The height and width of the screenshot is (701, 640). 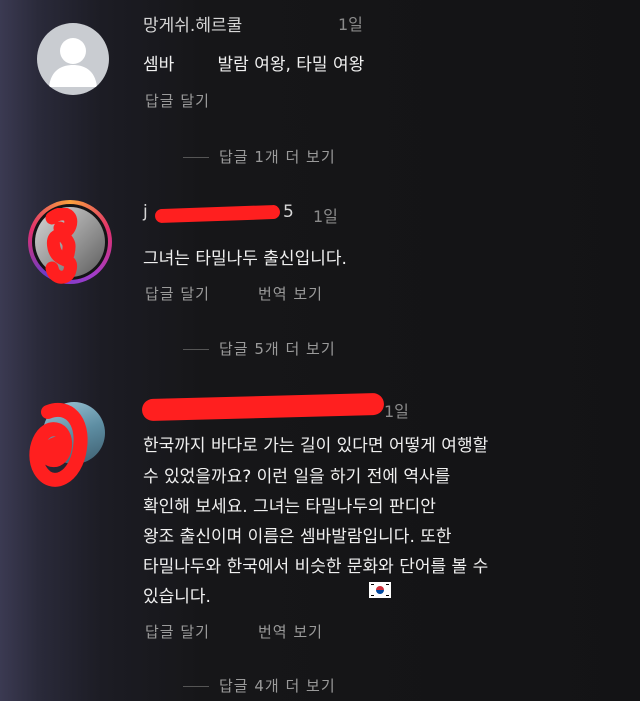 I want to click on comment-username: 망게쉬.헤르쿨, so click(x=192, y=23).